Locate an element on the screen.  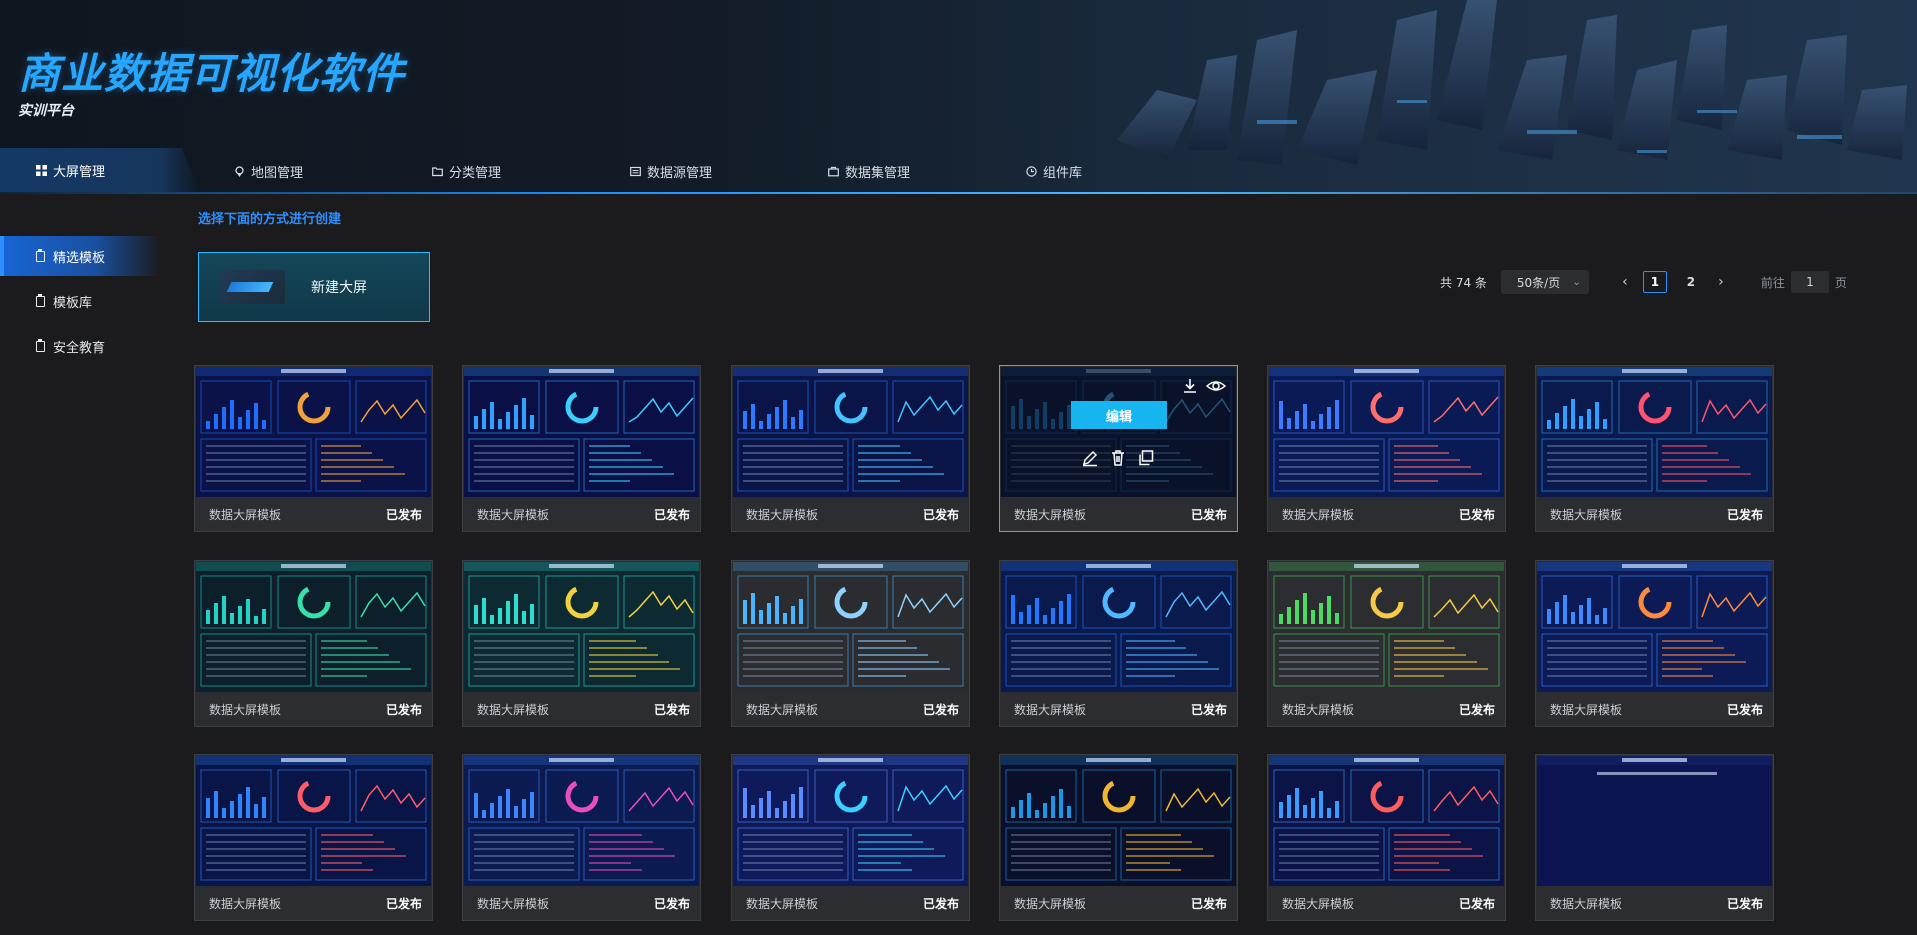
nav-item-label: 大屏管理 is located at coordinates (79, 172).